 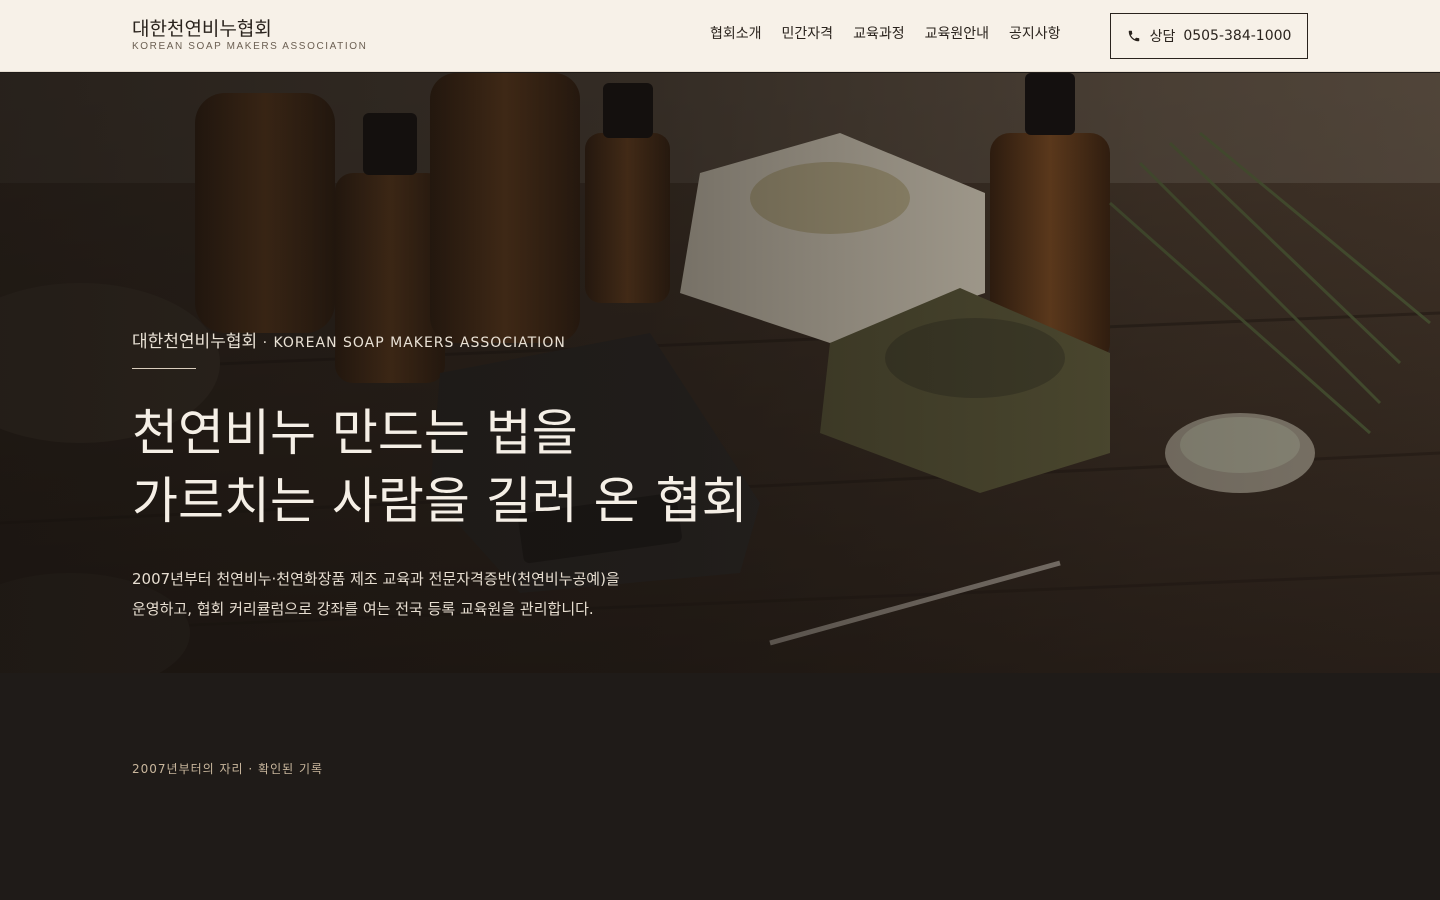 What do you see at coordinates (440, 501) in the screenshot?
I see `hero-headline-line-2: 가르치는 사람을 길러 온 협회` at bounding box center [440, 501].